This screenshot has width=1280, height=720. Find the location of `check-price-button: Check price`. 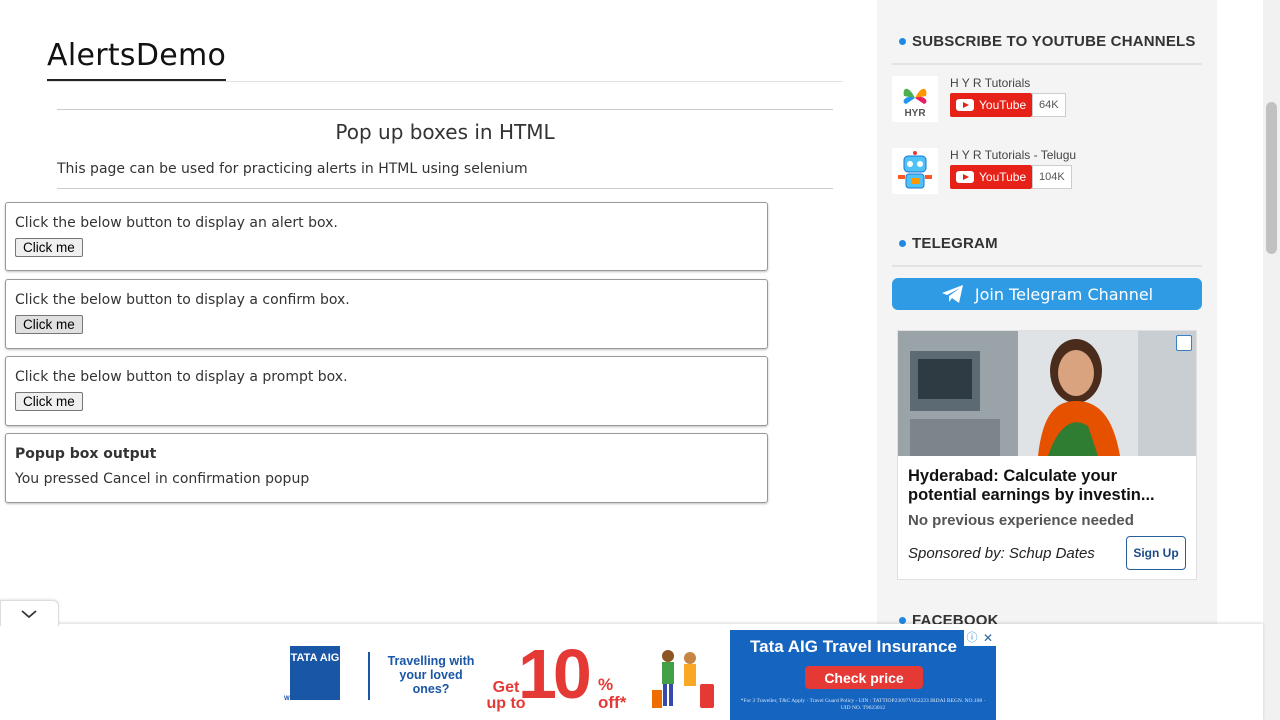

check-price-button: Check price is located at coordinates (864, 677).